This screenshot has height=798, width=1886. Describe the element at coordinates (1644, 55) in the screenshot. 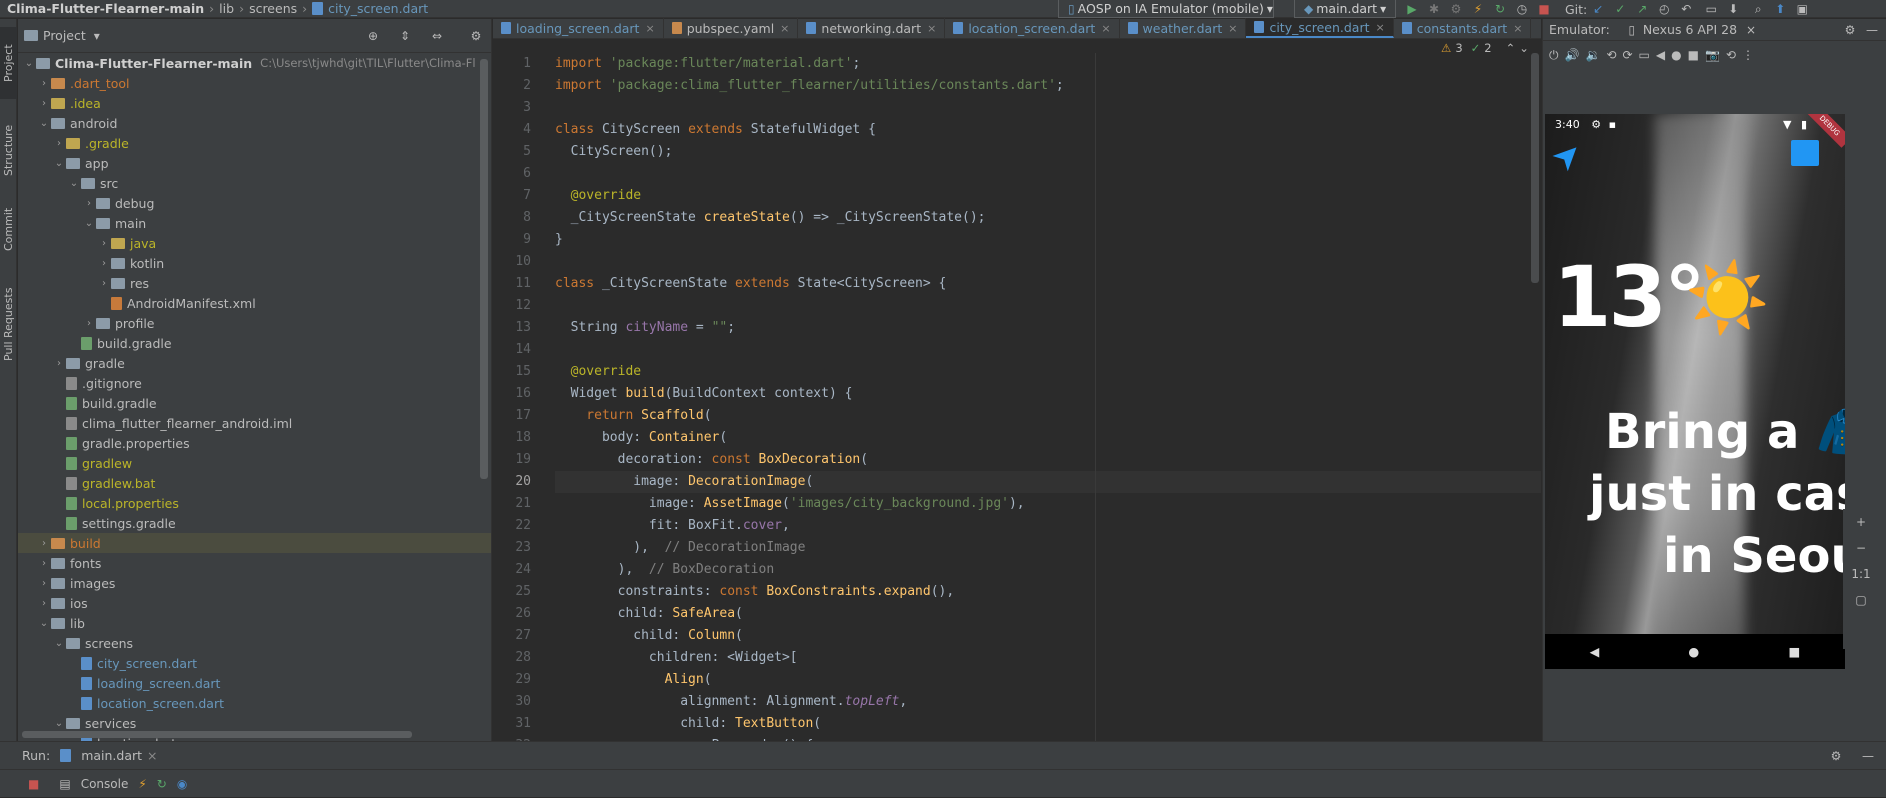

I see `fold-icon: ▭` at that location.